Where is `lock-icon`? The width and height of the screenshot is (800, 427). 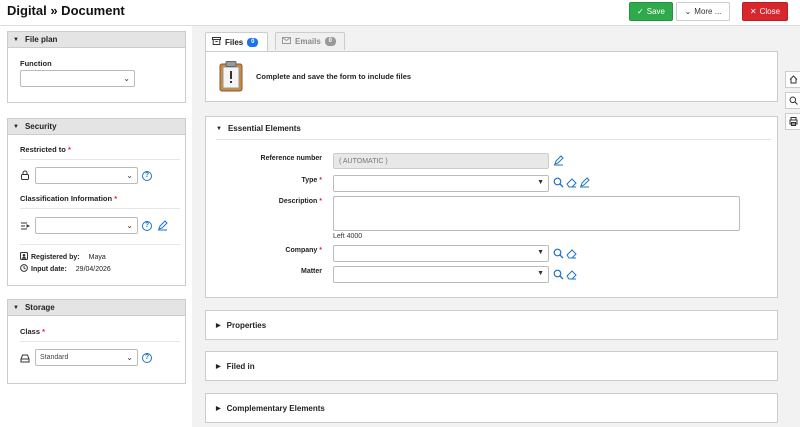 lock-icon is located at coordinates (25, 175).